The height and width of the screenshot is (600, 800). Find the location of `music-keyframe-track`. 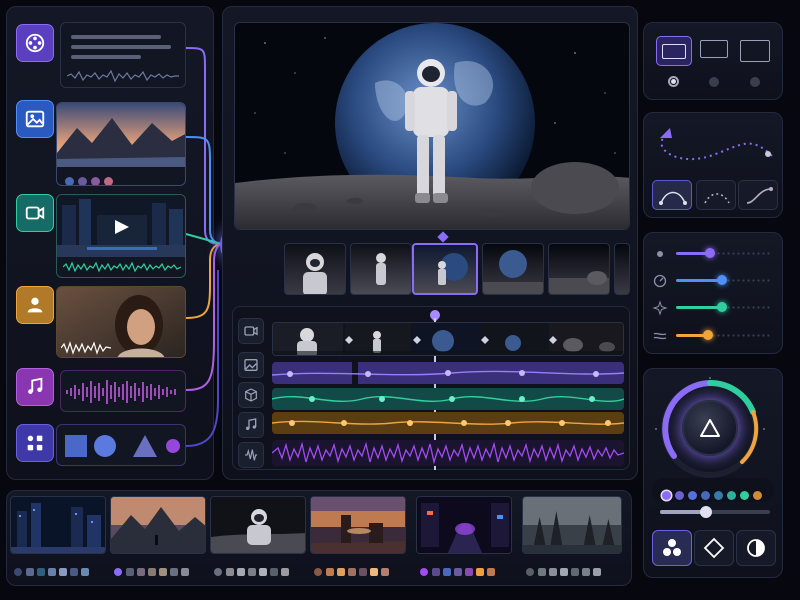

music-keyframe-track is located at coordinates (448, 423).